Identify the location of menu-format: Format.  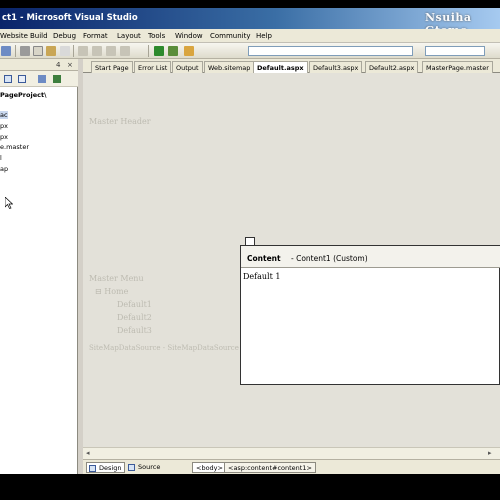
(95, 36).